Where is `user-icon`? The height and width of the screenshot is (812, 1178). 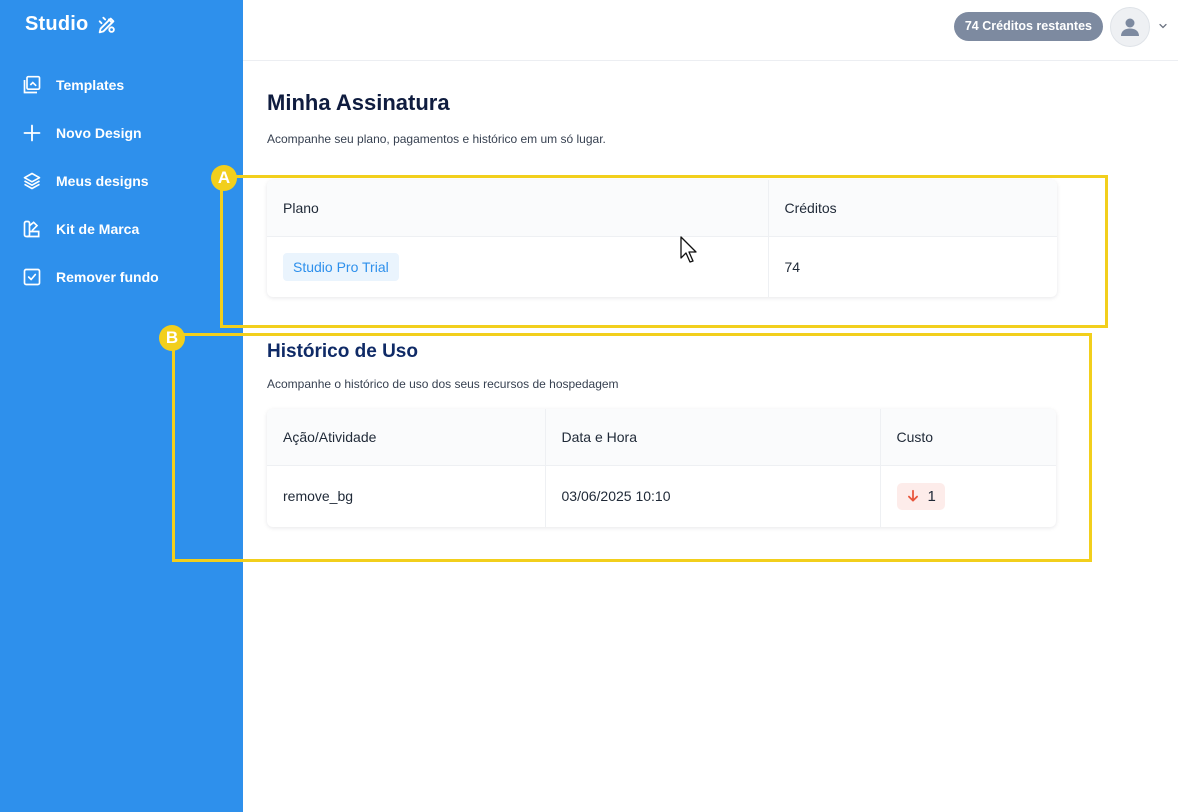 user-icon is located at coordinates (1130, 27).